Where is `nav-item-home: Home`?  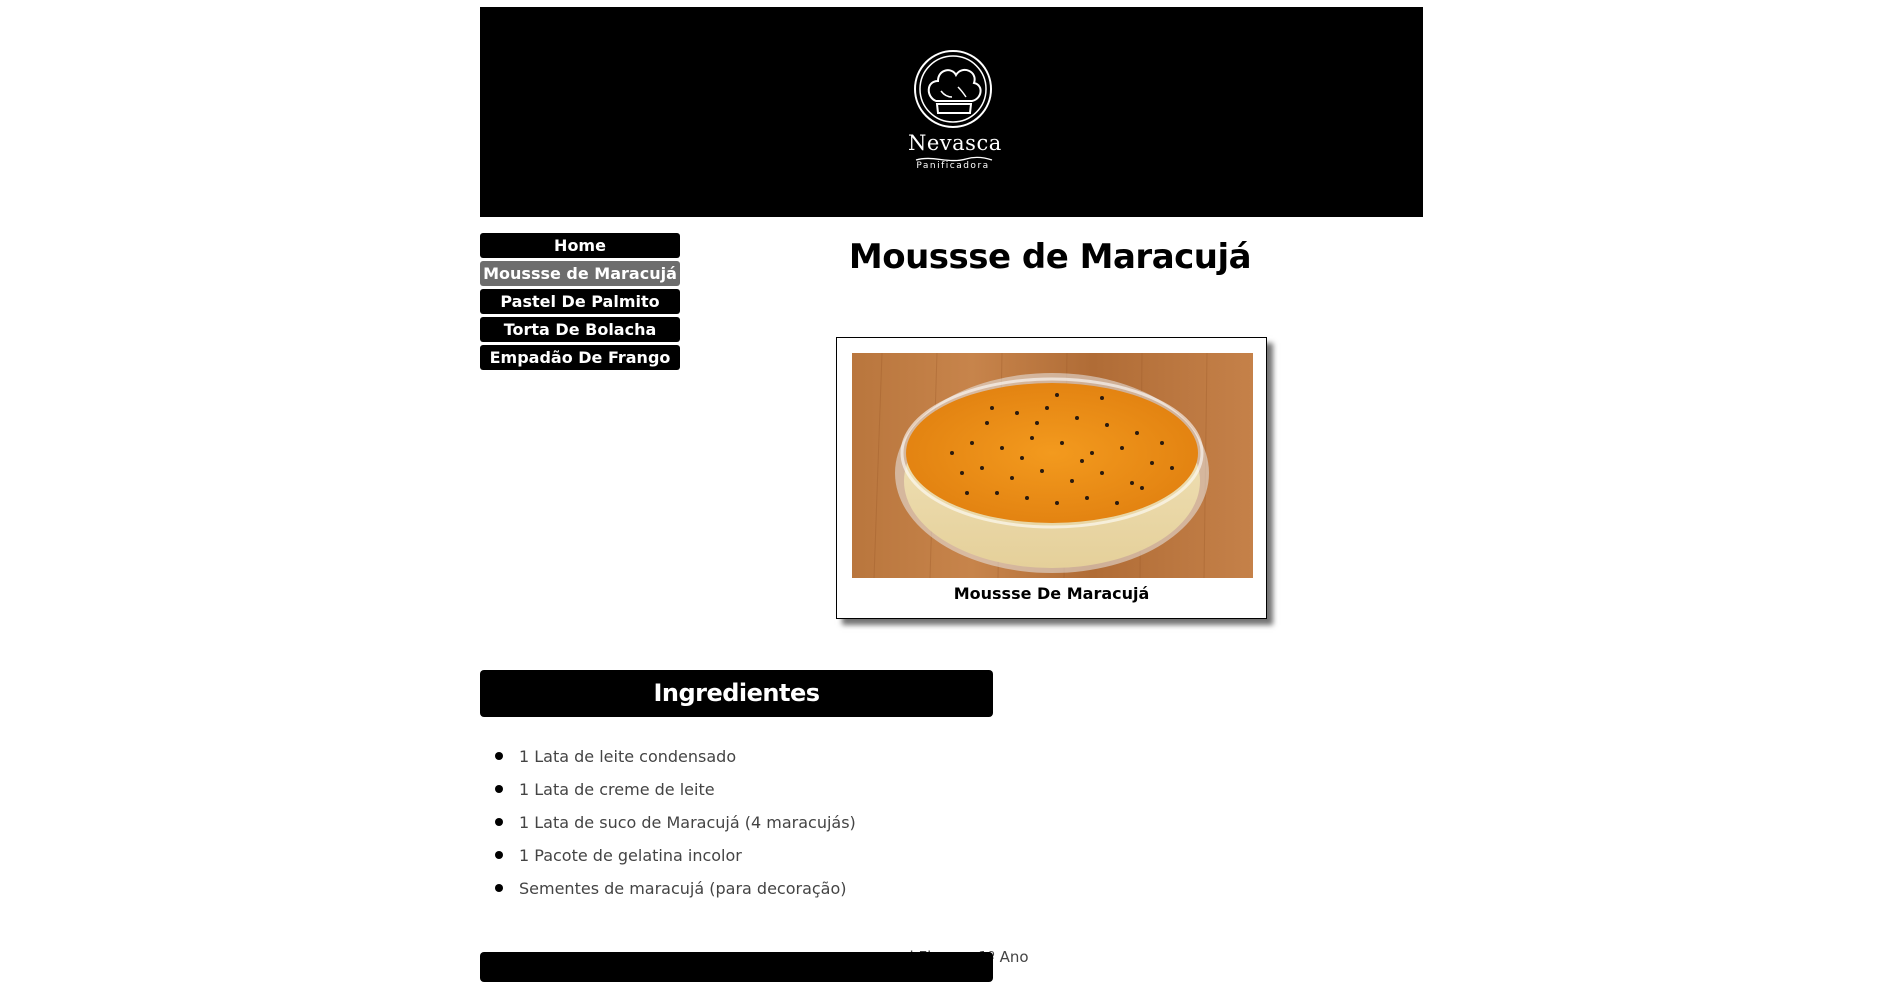
nav-item-home: Home is located at coordinates (580, 245).